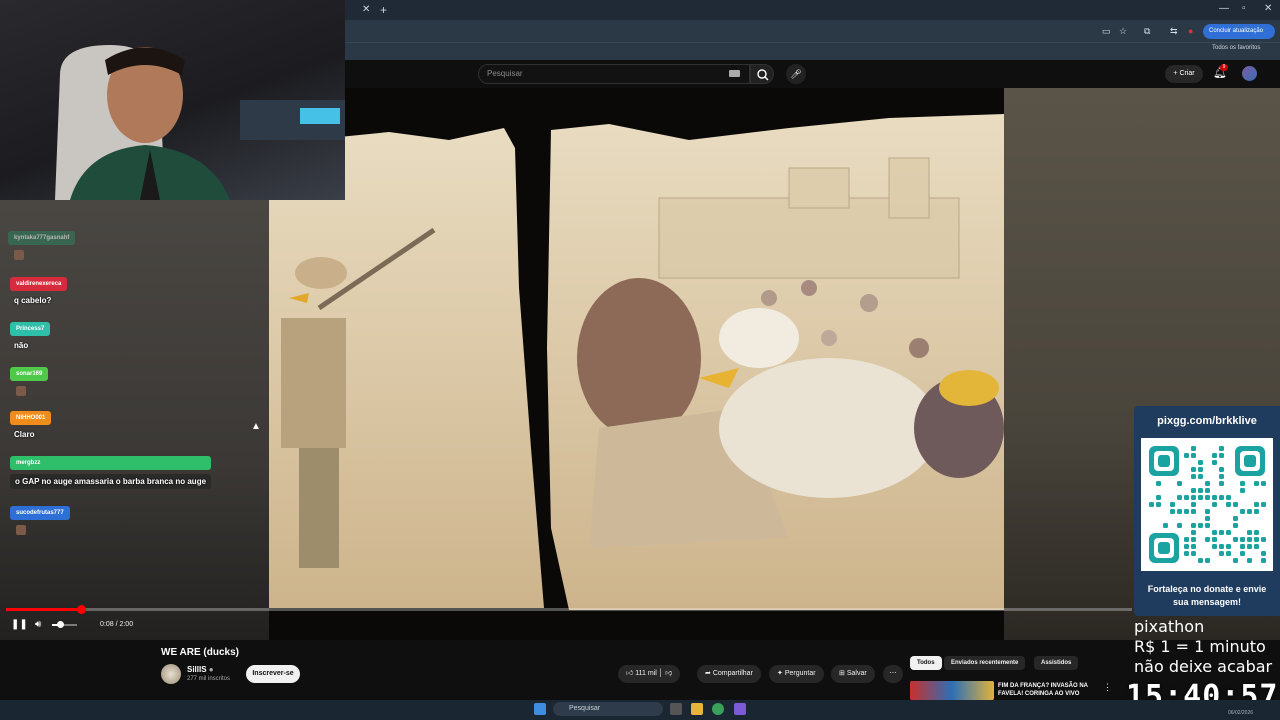 Image resolution: width=1280 pixels, height=720 pixels. Describe the element at coordinates (1106, 31) in the screenshot. I see `cast-icon: ▭` at that location.